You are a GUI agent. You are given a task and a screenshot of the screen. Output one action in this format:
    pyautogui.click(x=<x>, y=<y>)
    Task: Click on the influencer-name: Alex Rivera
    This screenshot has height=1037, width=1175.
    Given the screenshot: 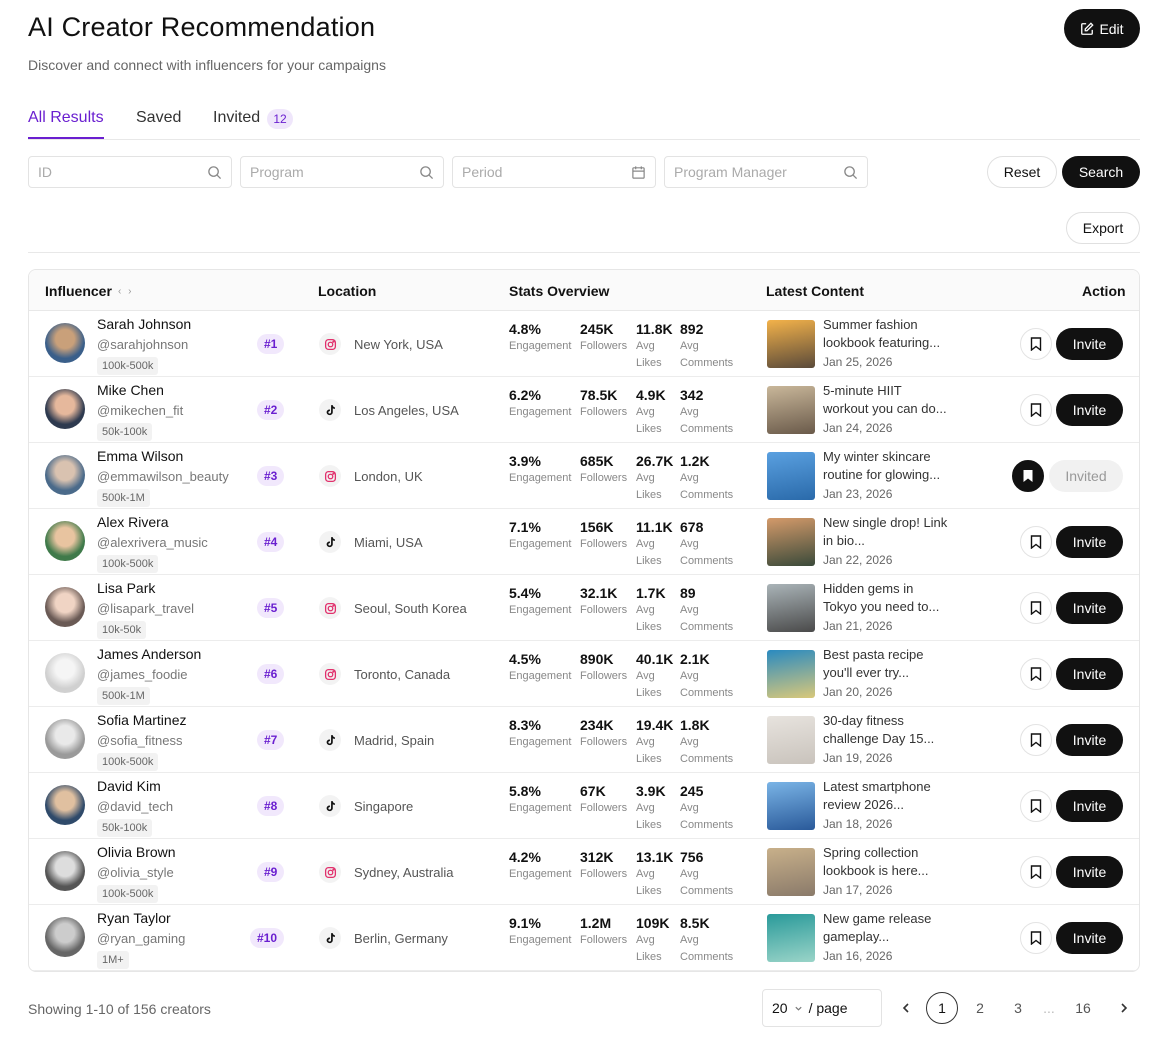 What is the action you would take?
    pyautogui.click(x=133, y=522)
    